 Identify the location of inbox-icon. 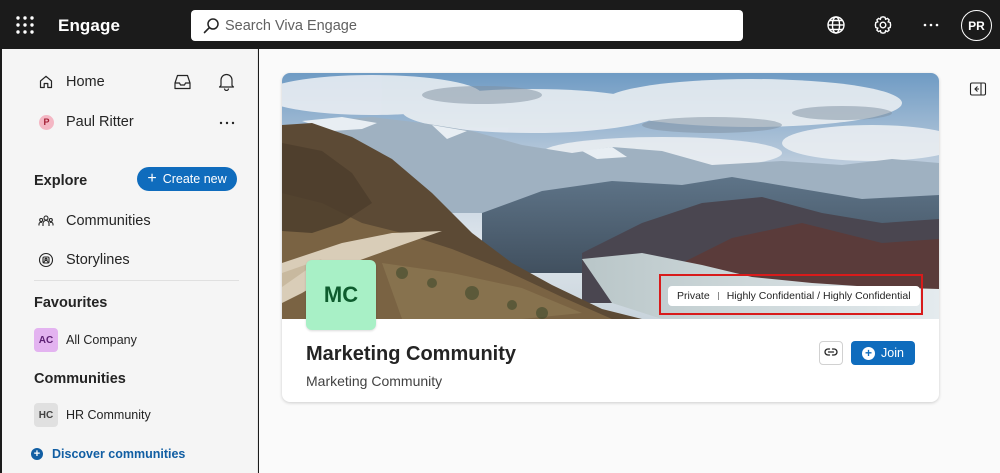
(182, 82).